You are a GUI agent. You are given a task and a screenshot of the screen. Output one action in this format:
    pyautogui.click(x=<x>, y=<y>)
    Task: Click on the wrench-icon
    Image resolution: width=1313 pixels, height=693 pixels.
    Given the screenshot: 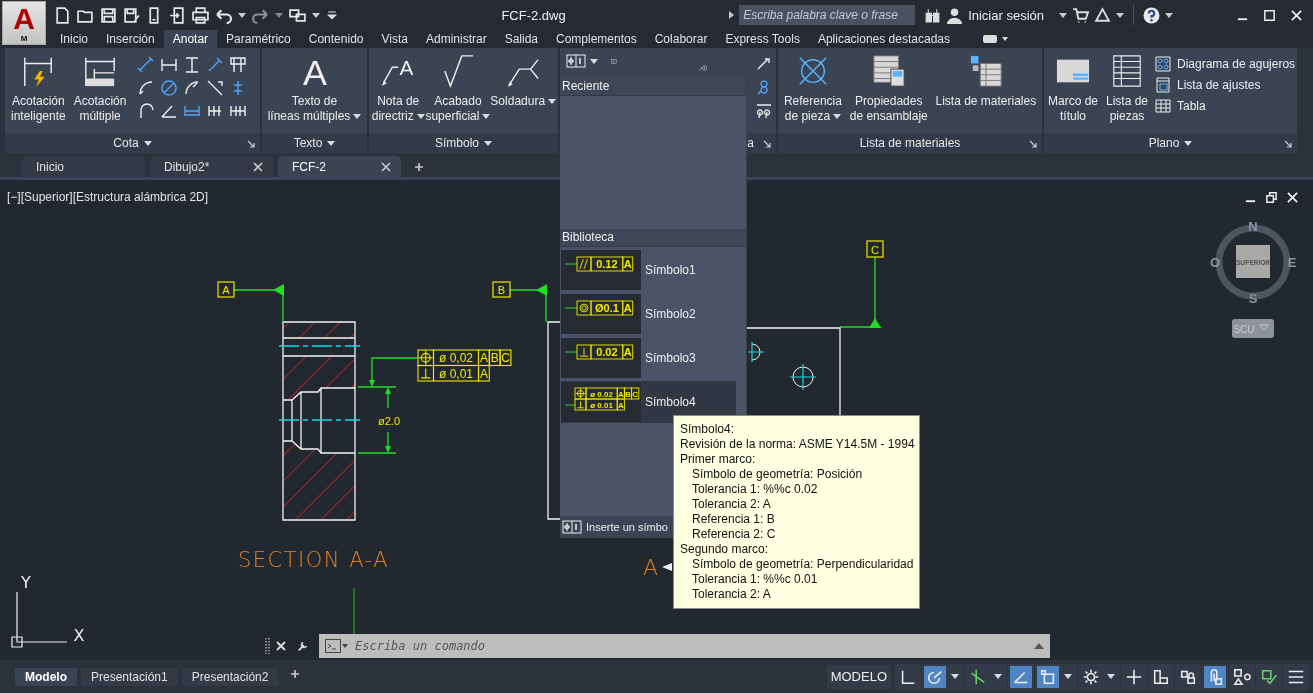 What is the action you would take?
    pyautogui.click(x=303, y=646)
    